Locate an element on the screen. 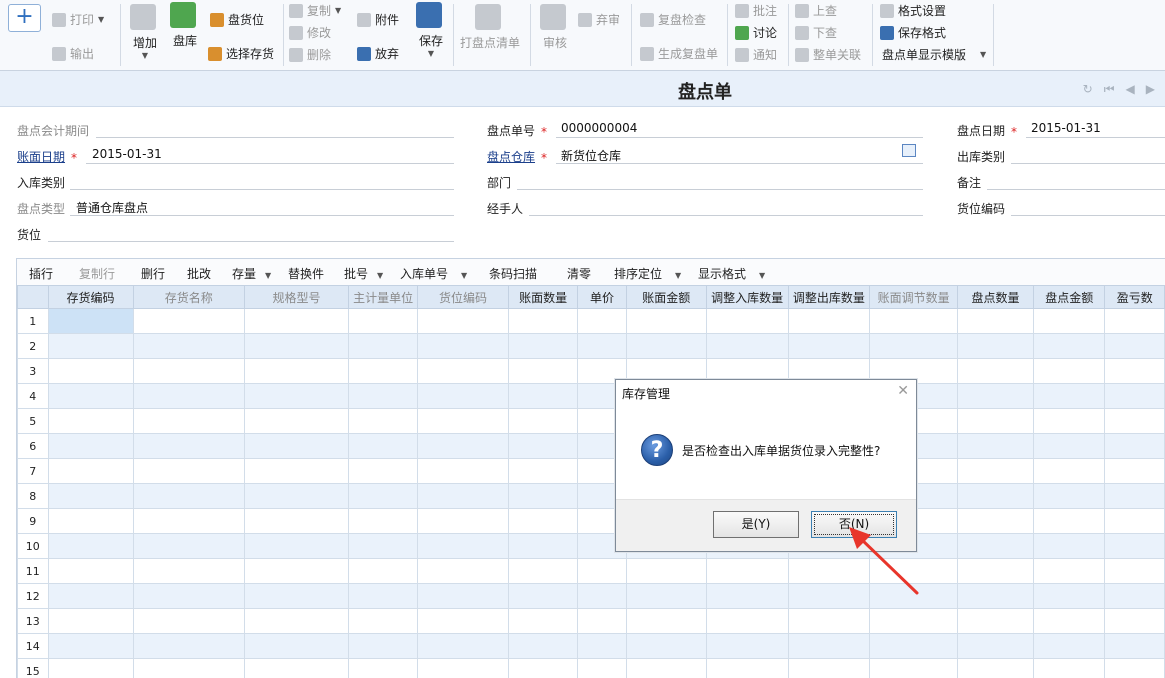  recheck-button: 复盘检查 is located at coordinates (673, 19).